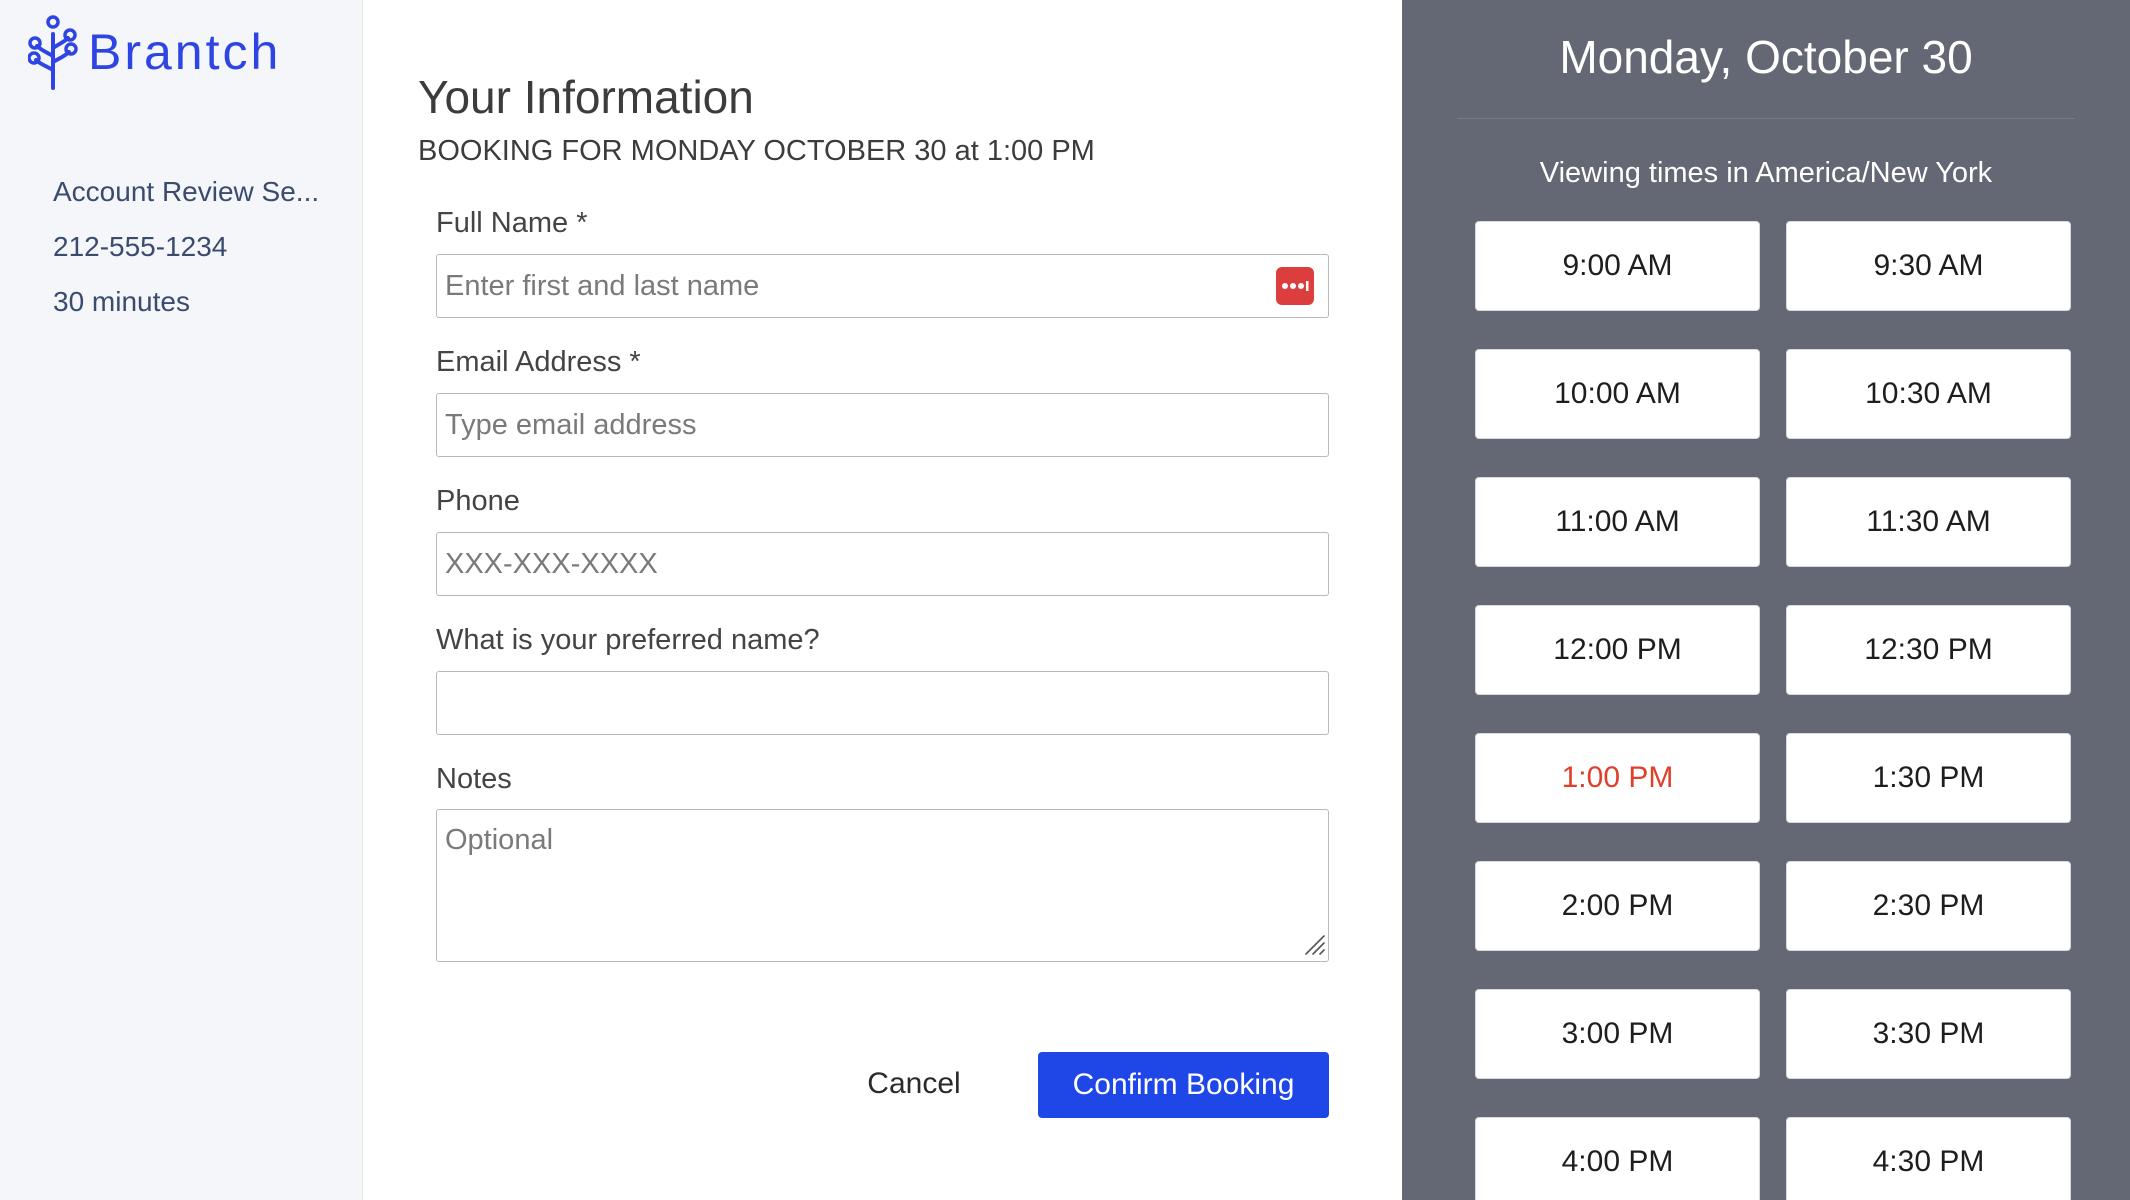  Describe the element at coordinates (1928, 522) in the screenshot. I see `time-slot-button: 11:30 AM` at that location.